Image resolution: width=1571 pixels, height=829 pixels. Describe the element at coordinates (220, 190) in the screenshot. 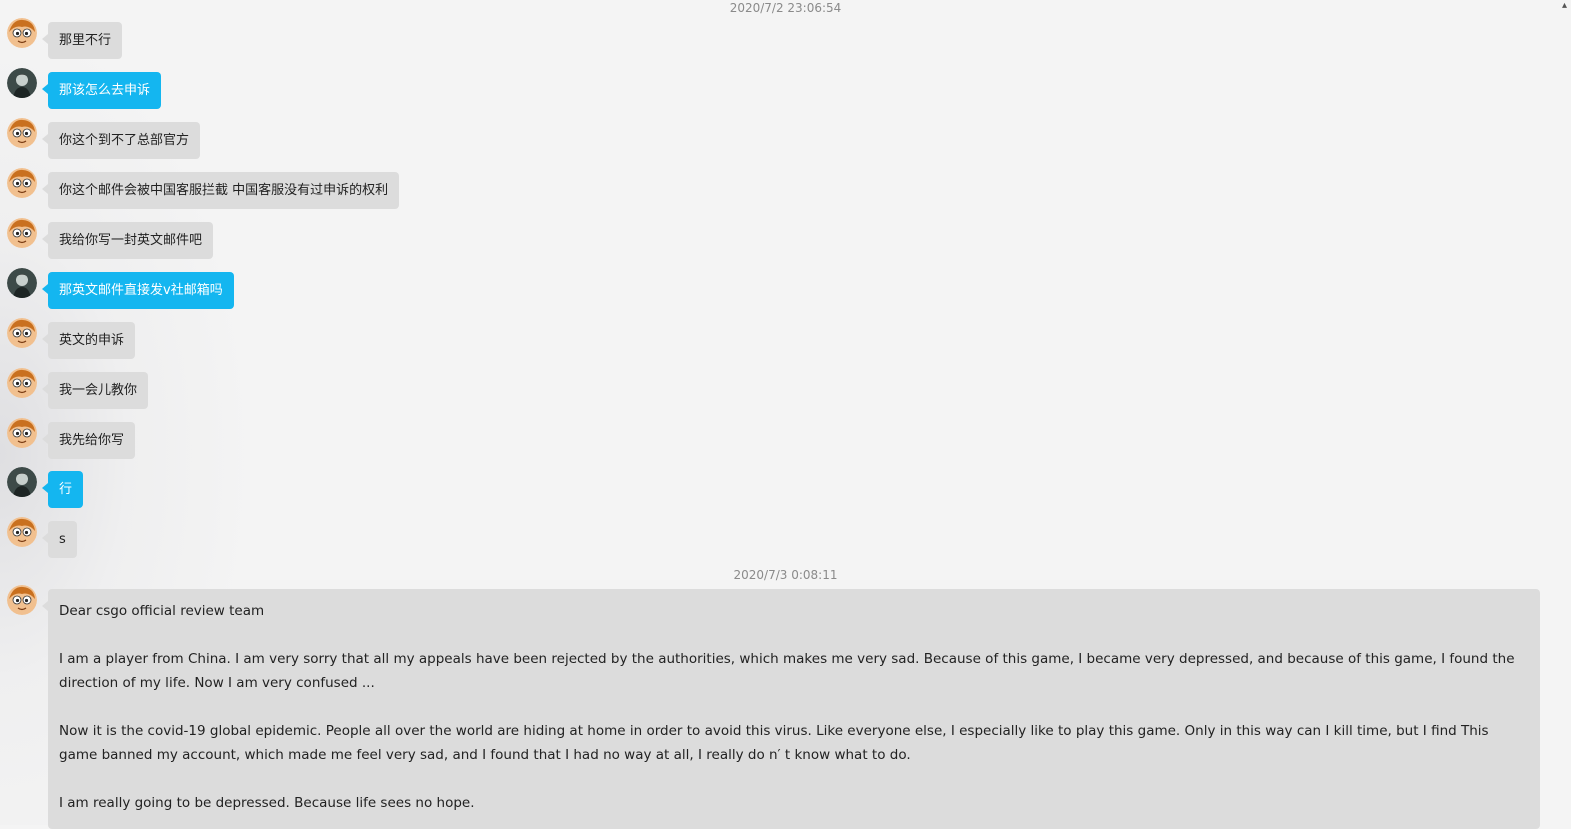

I see `message-bubble: 你这个邮件会被中国客服拦截 中国客服没有过申诉的权利` at that location.